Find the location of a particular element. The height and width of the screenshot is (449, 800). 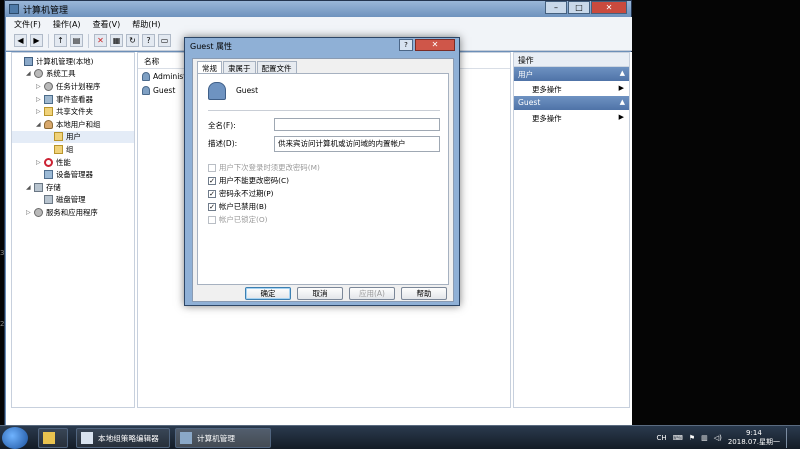

account-option-checkbox: 帐户已锁定(O) is located at coordinates (238, 219).